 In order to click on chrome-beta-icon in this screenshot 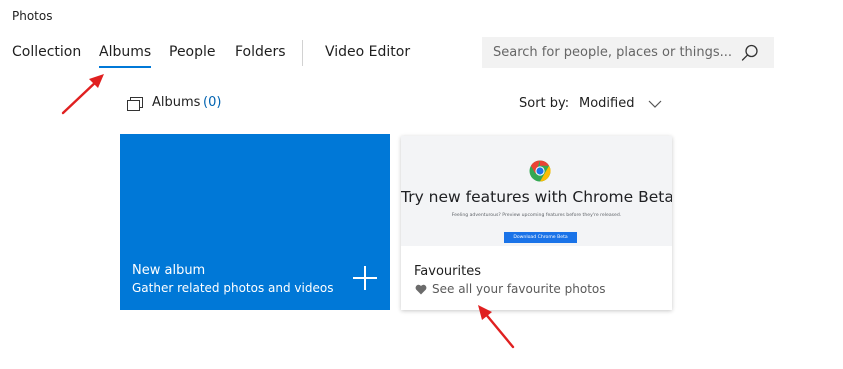, I will do `click(540, 171)`.